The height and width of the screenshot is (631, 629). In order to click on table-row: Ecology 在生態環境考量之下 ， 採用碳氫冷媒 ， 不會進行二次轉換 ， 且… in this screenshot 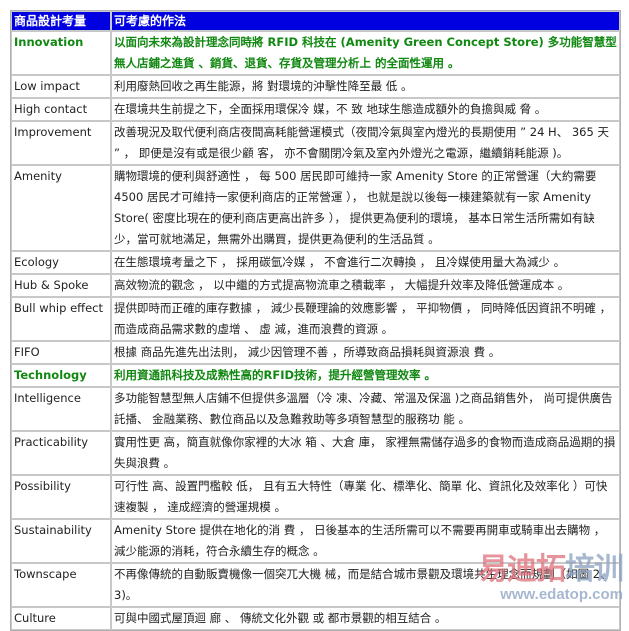, I will do `click(315, 262)`.